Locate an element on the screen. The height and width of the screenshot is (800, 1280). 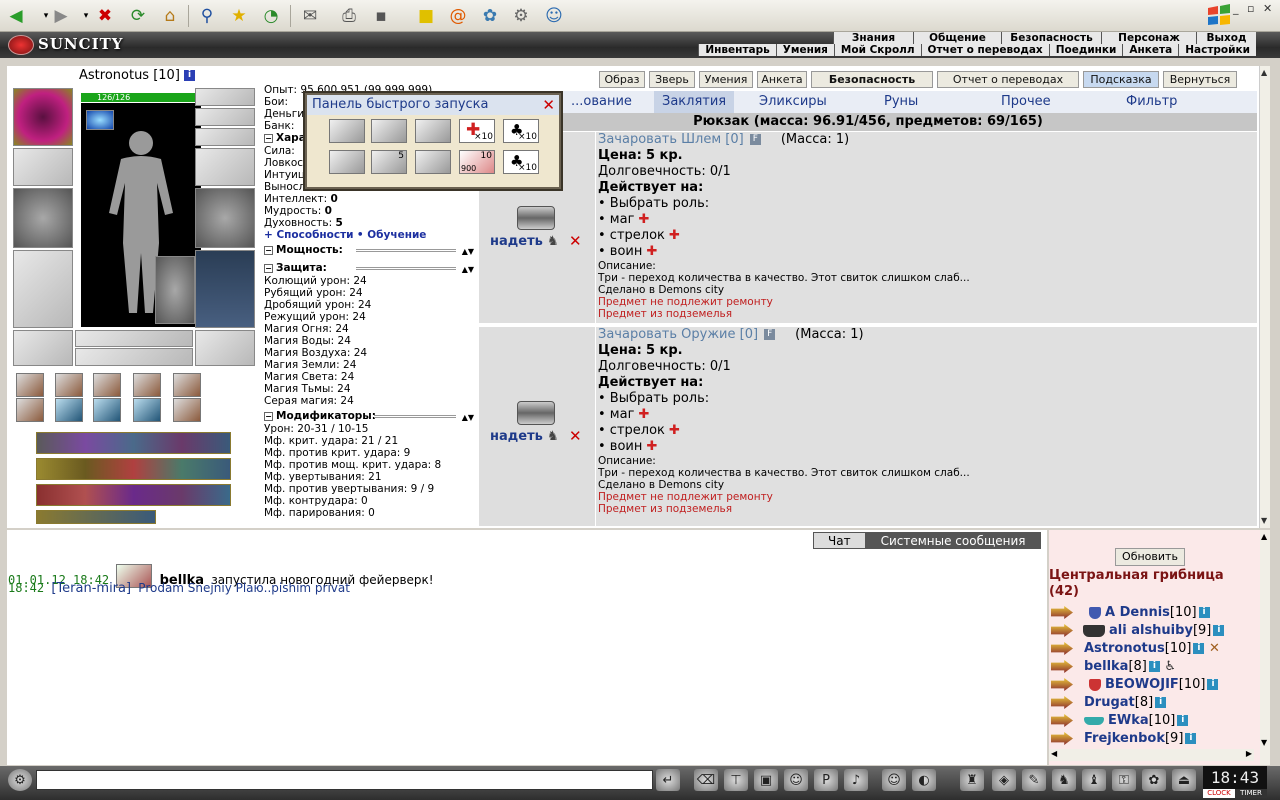
submenu-settings: Настройки is located at coordinates (1217, 50).